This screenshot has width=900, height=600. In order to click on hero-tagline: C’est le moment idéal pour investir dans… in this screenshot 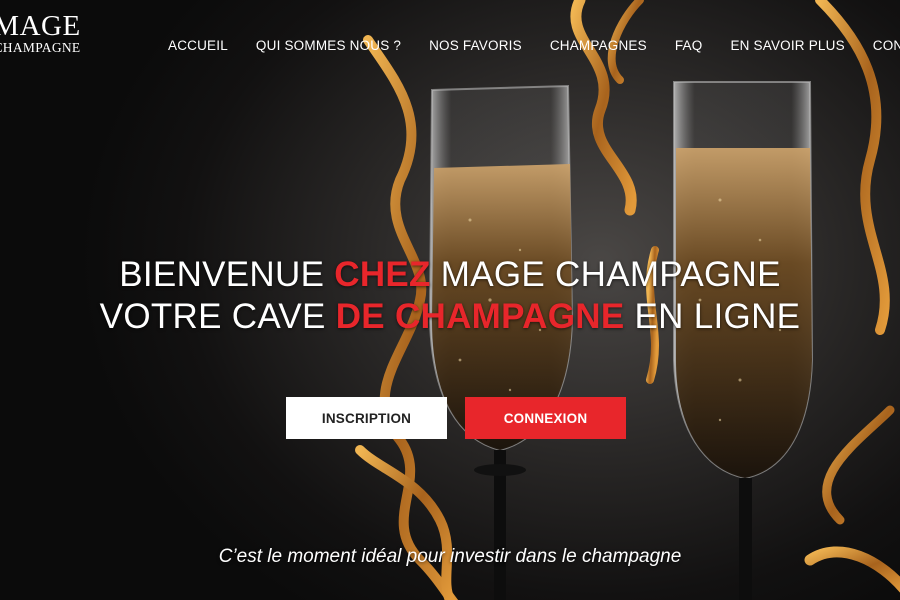, I will do `click(450, 556)`.